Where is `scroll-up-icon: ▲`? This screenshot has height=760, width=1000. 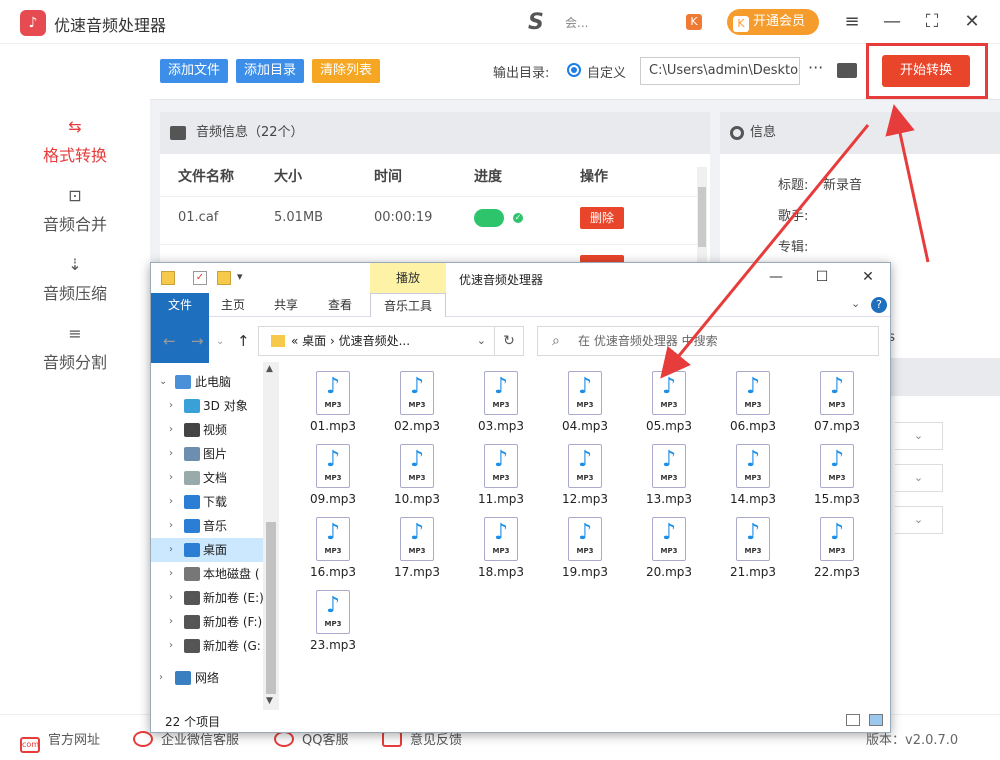 scroll-up-icon: ▲ is located at coordinates (269, 369).